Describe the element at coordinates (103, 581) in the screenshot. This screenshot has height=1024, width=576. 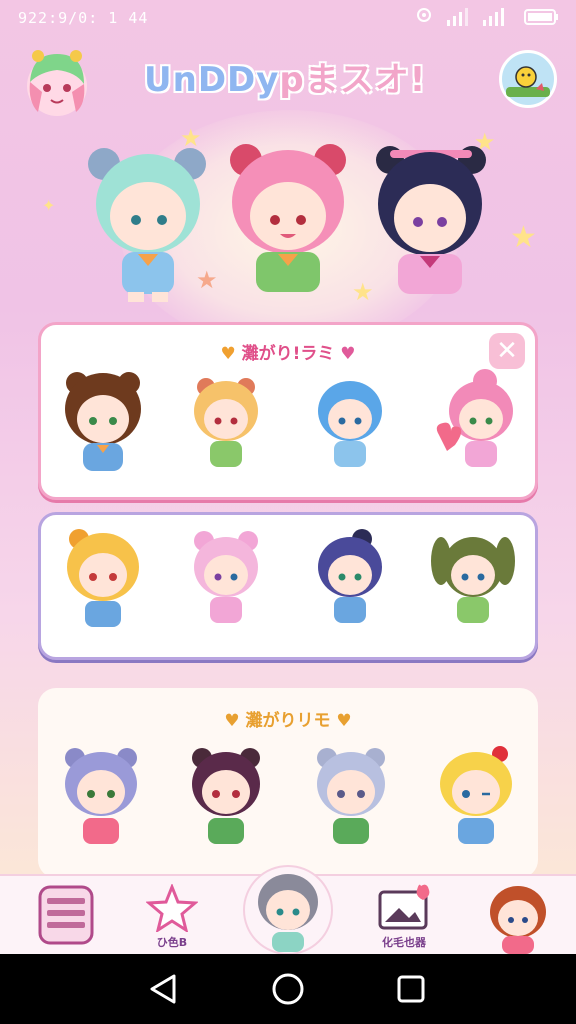
I see `character-yellow` at that location.